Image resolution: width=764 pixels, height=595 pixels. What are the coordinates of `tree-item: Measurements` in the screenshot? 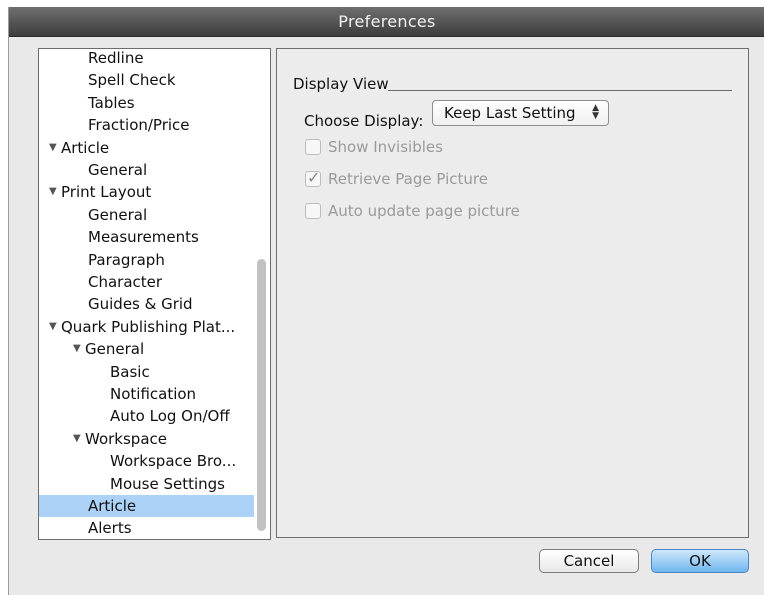 It's located at (146, 237).